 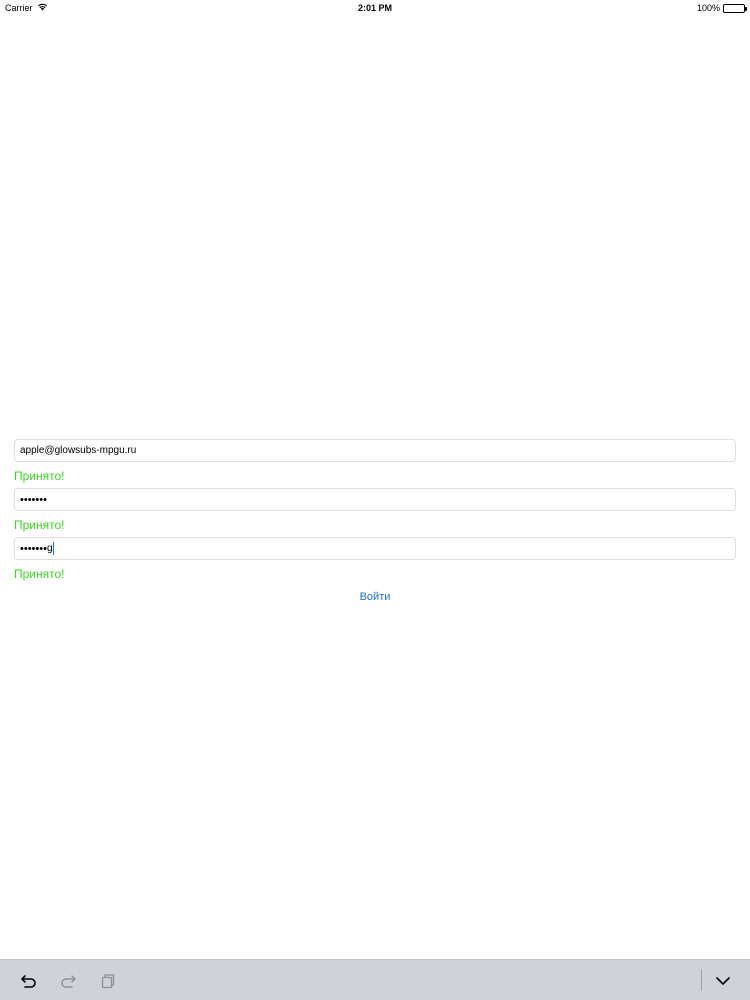 What do you see at coordinates (33, 548) in the screenshot?
I see `confirm-password-value: •••••••` at bounding box center [33, 548].